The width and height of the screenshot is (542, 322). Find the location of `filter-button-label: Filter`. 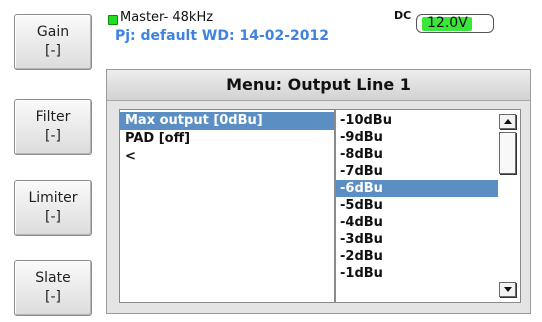

filter-button-label: Filter is located at coordinates (53, 117).